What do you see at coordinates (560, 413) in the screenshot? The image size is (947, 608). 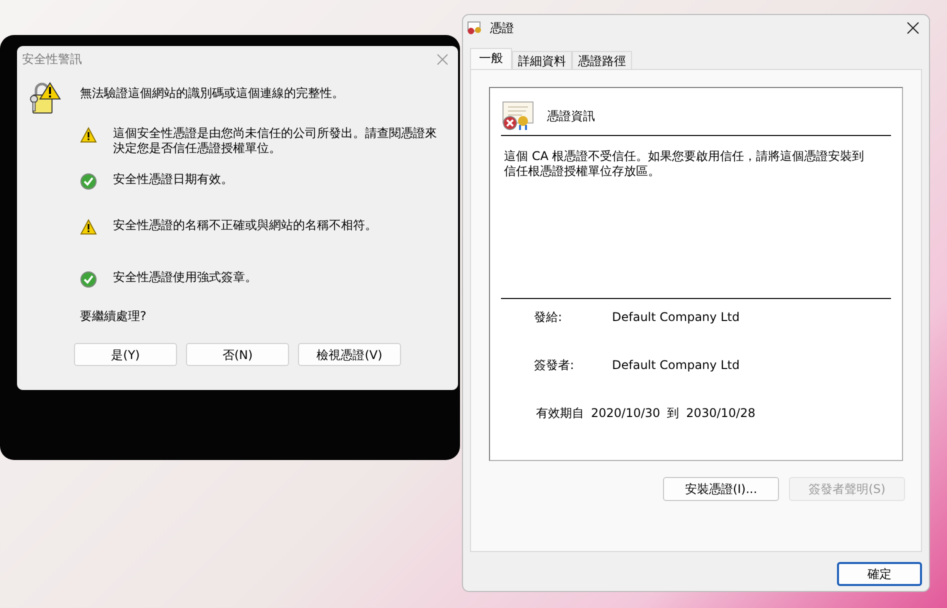 I see `validity-label: 有效期自` at bounding box center [560, 413].